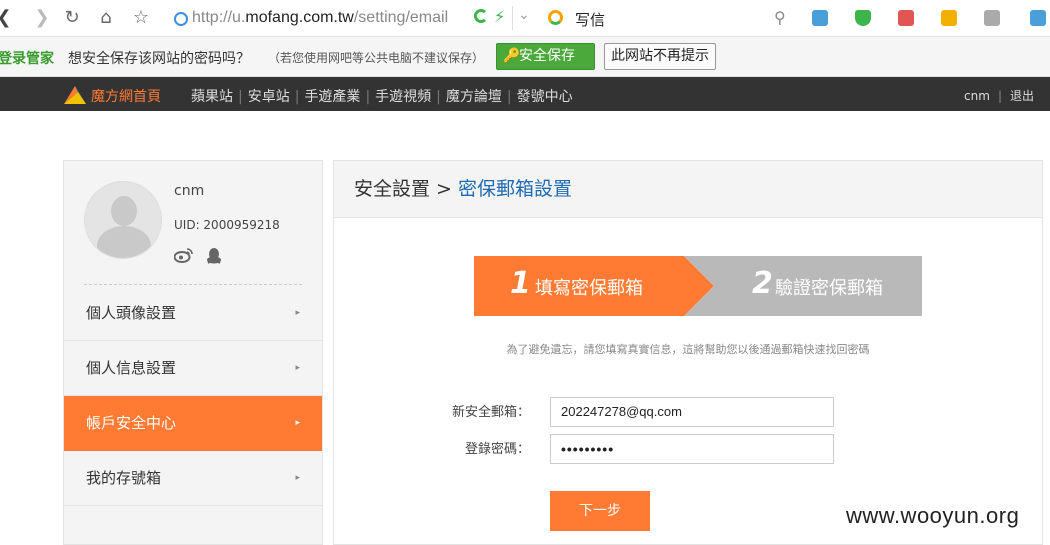  I want to click on home-icon: ⌂, so click(106, 18).